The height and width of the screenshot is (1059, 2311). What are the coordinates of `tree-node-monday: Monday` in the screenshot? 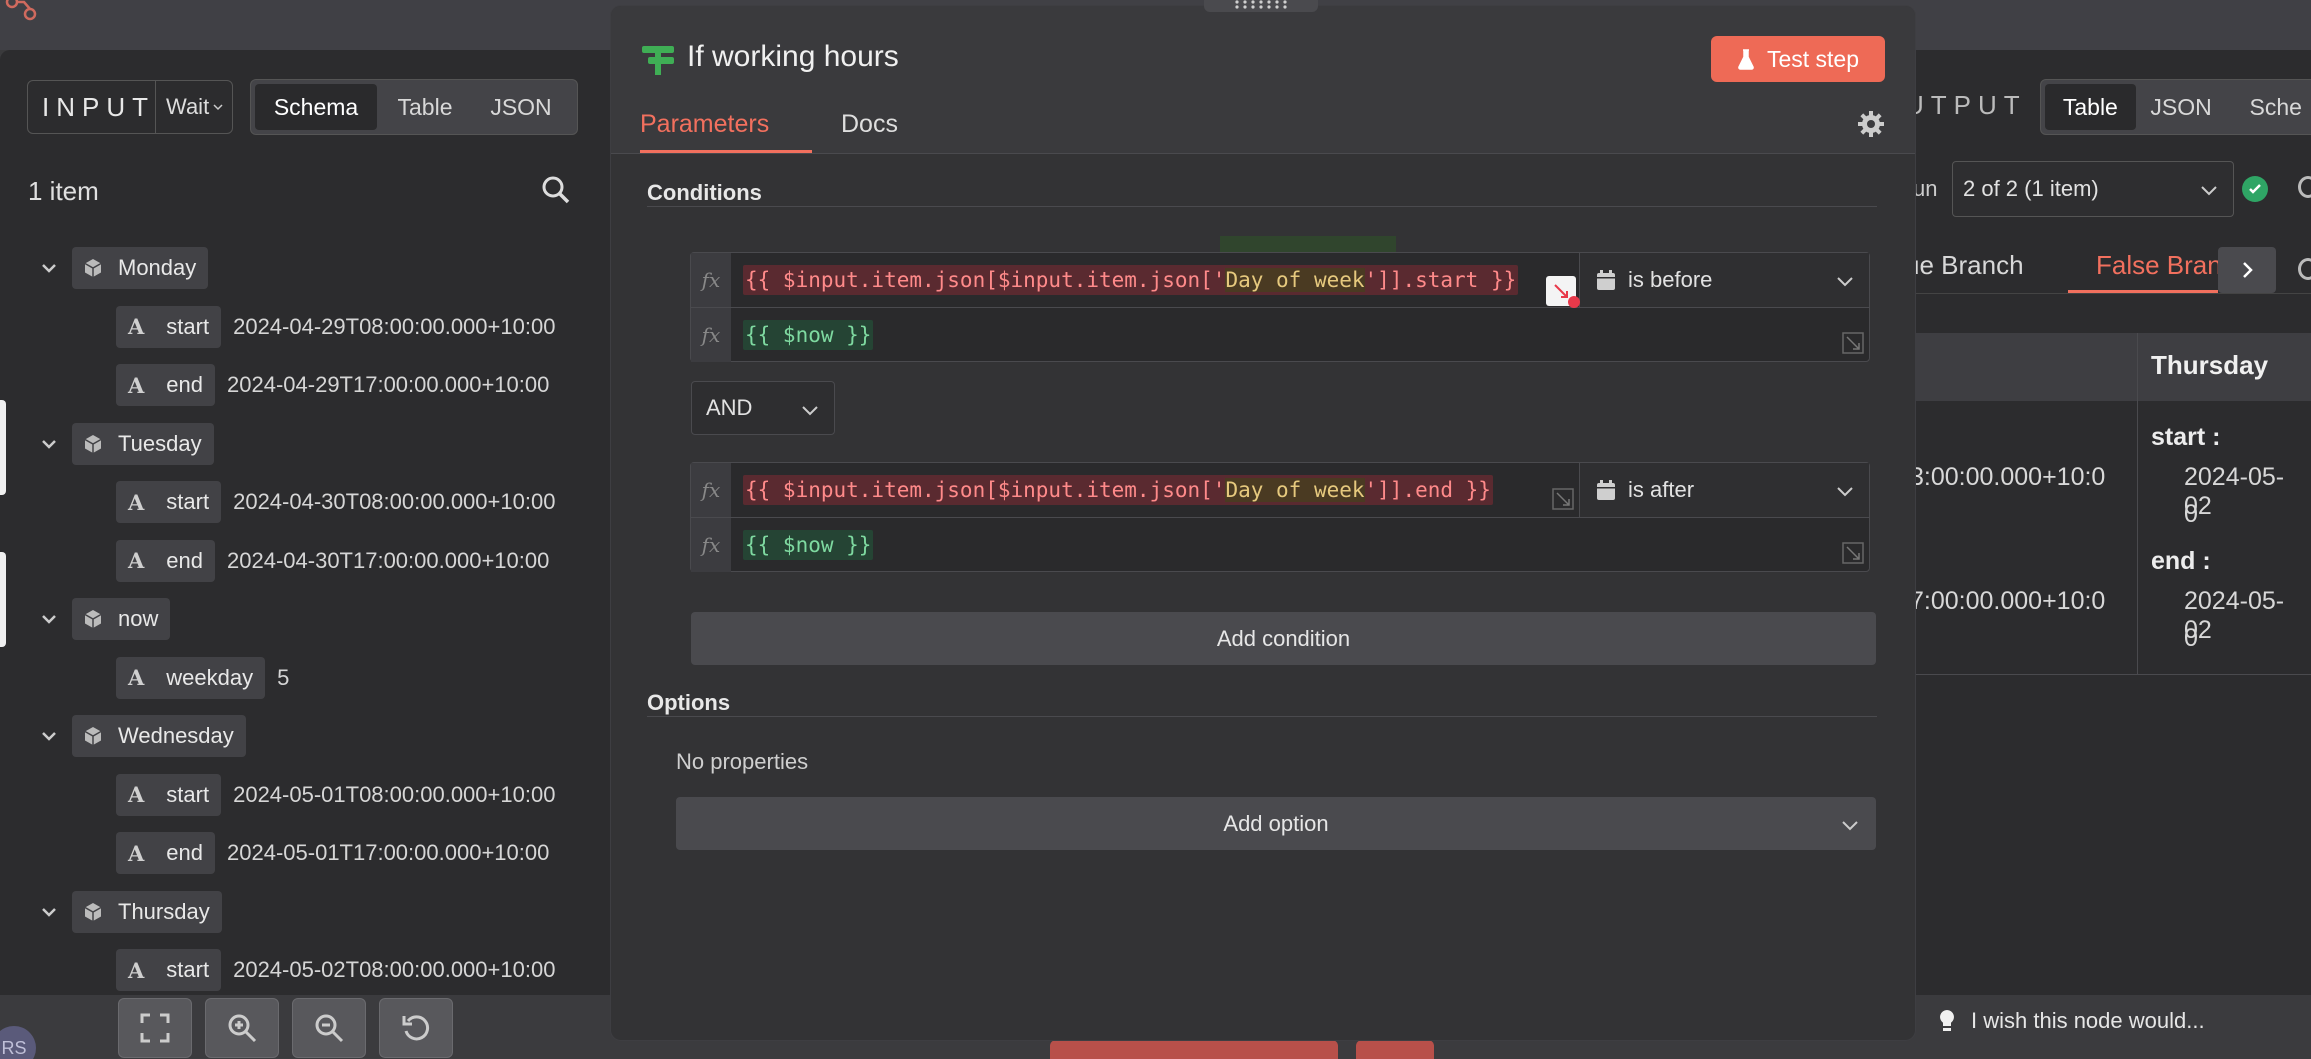 It's located at (123, 268).